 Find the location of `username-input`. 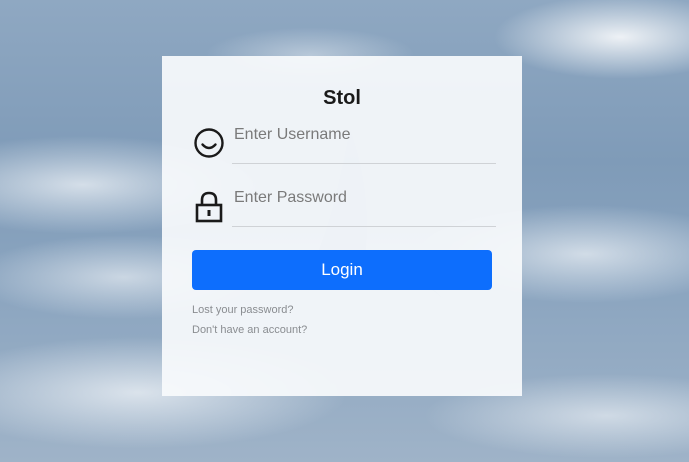

username-input is located at coordinates (364, 142).